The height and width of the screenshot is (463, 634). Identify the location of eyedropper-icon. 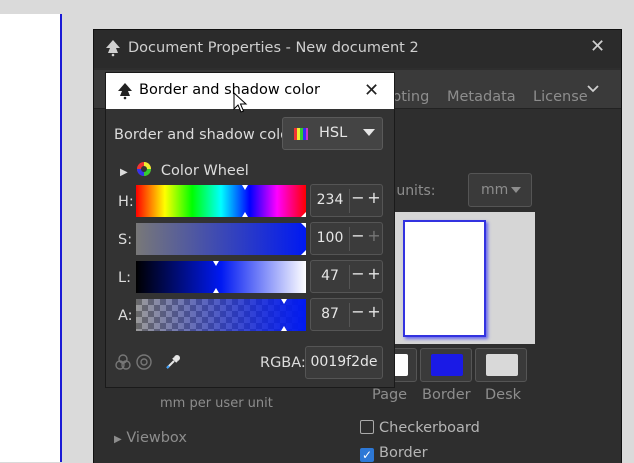
(173, 362).